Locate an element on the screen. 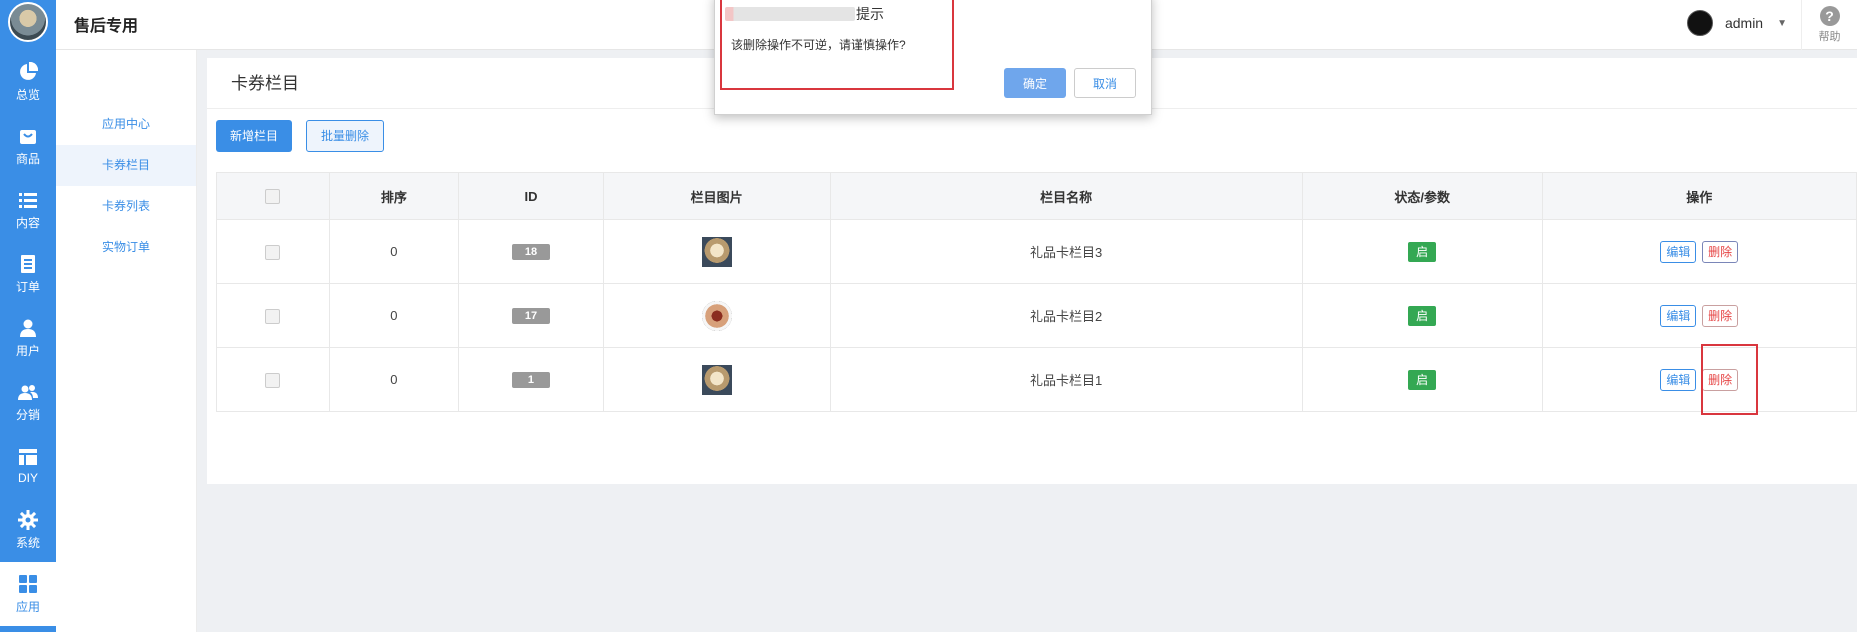 Image resolution: width=1857 pixels, height=632 pixels. rail-label-users: 用户 is located at coordinates (27, 350).